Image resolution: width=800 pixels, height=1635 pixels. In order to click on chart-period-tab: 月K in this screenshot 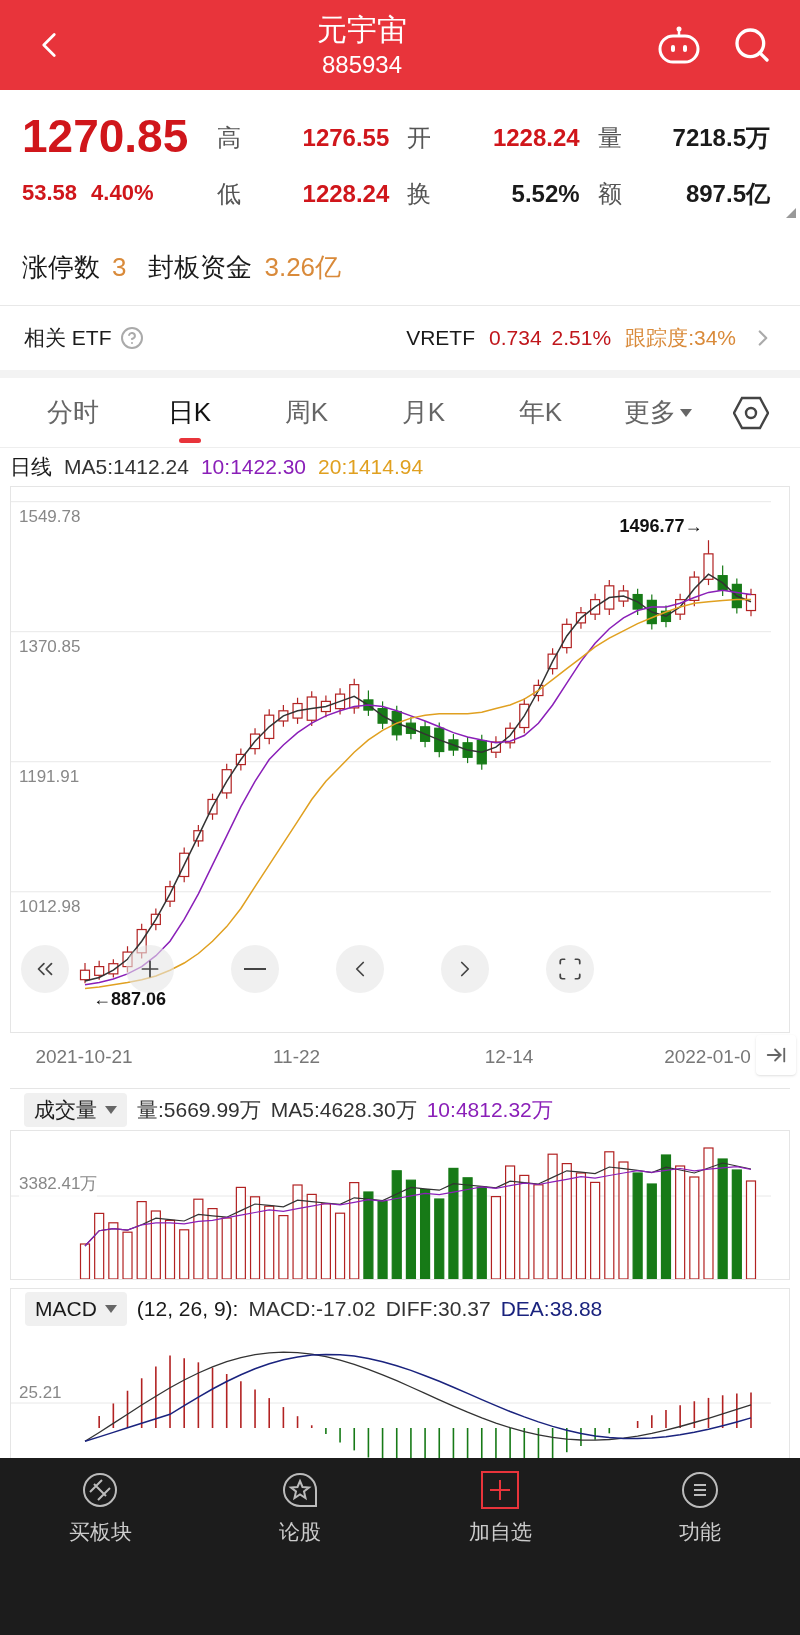, I will do `click(423, 412)`.